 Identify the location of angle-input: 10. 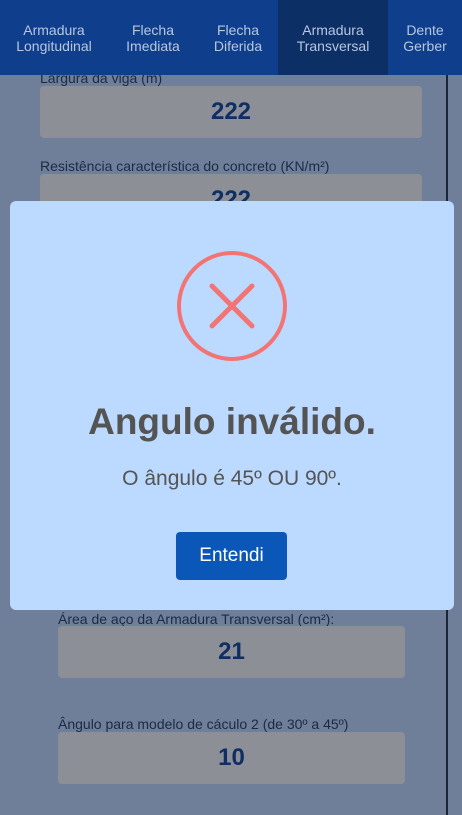
(231, 758).